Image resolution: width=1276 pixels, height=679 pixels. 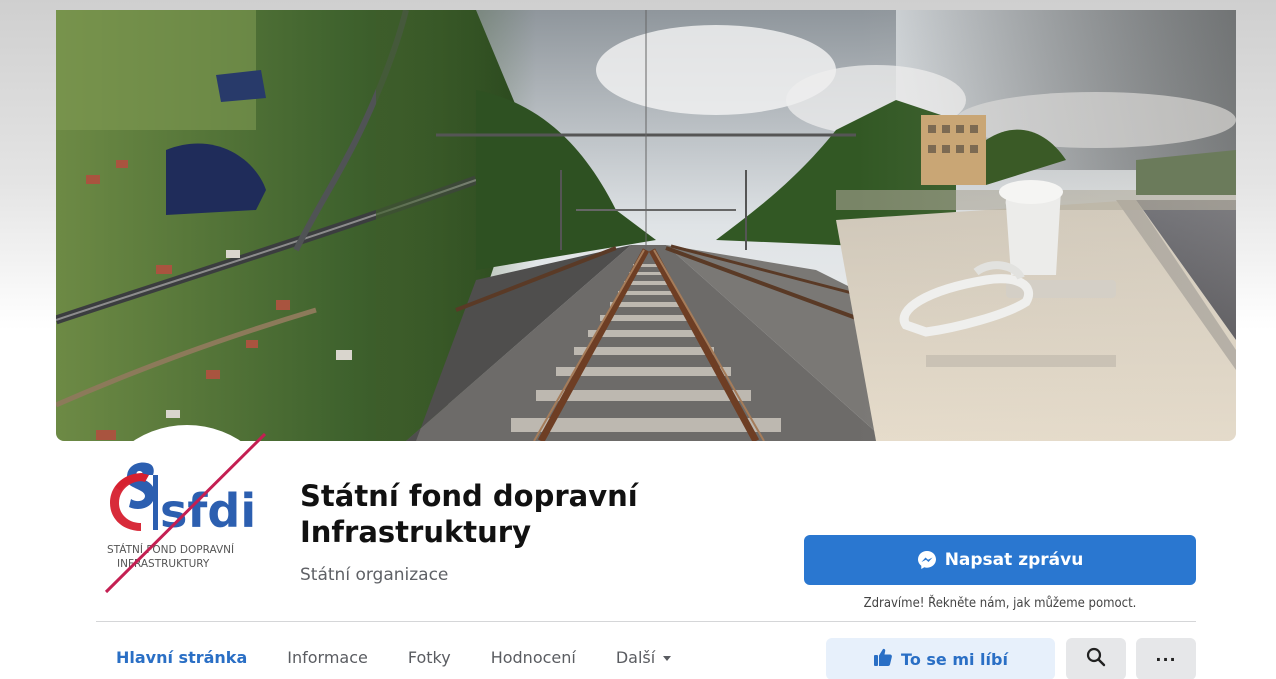 I want to click on logo-wordmark: sfdi, so click(x=208, y=511).